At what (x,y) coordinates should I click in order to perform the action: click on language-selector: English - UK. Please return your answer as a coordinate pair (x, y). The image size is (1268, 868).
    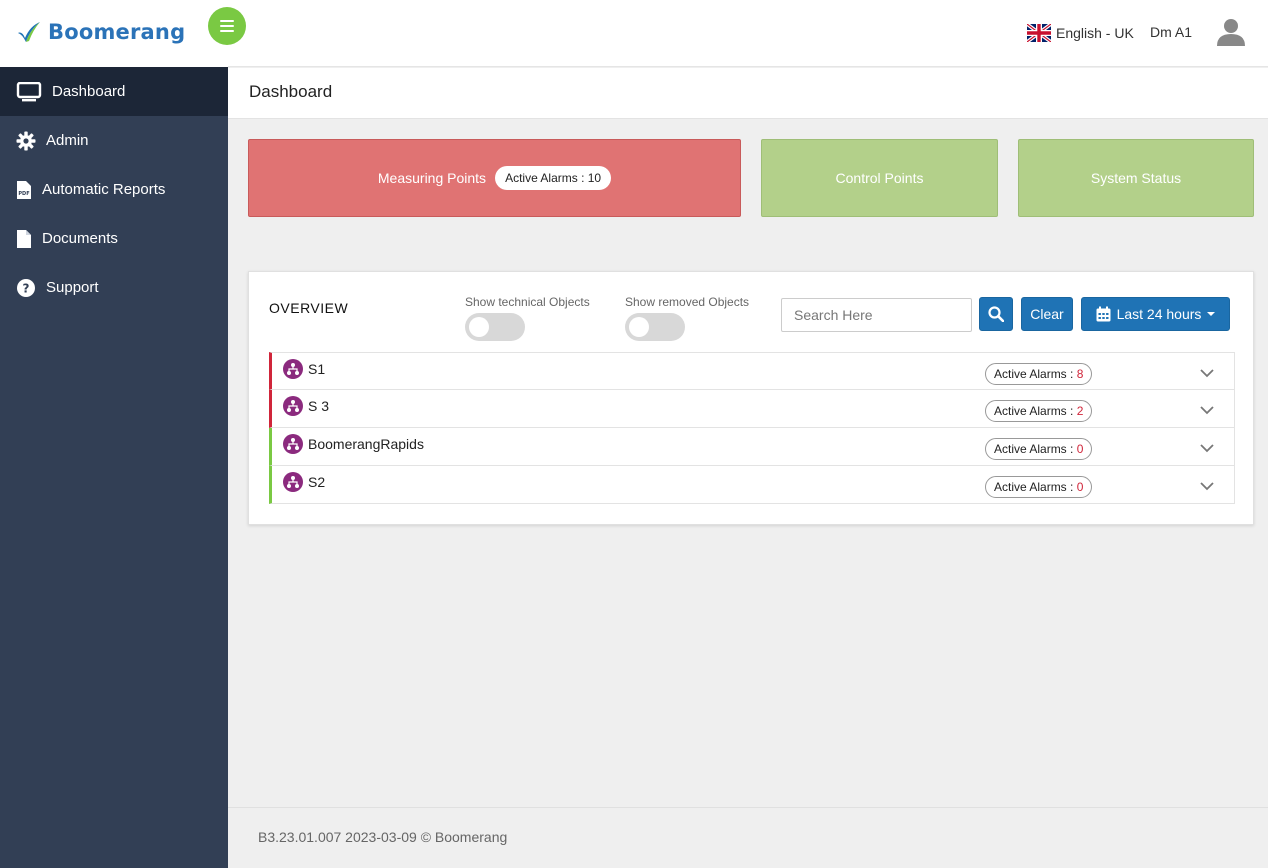
    Looking at the image, I should click on (1080, 33).